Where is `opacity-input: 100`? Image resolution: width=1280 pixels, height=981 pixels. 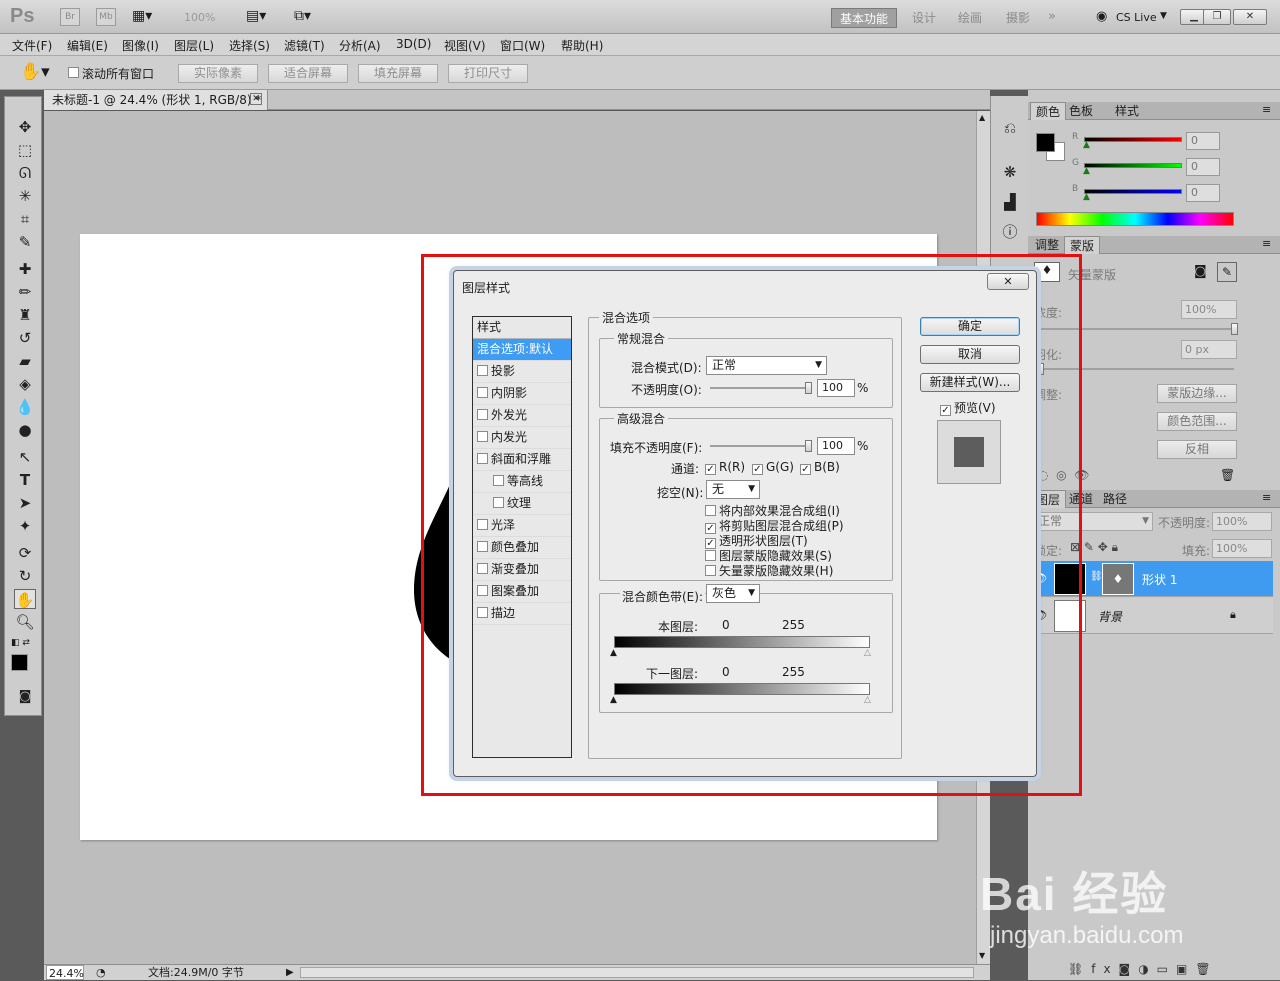
opacity-input: 100 is located at coordinates (836, 388).